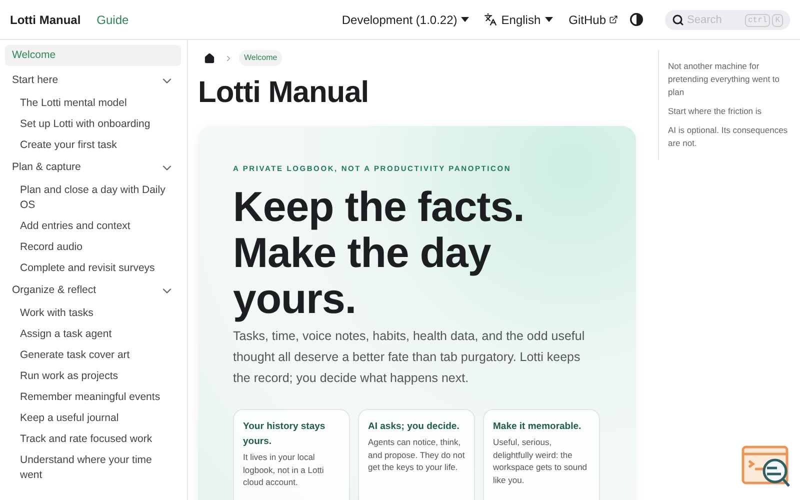 The height and width of the screenshot is (500, 800). Describe the element at coordinates (97, 124) in the screenshot. I see `sidebar-link: Set up Lotti with onboarding` at that location.